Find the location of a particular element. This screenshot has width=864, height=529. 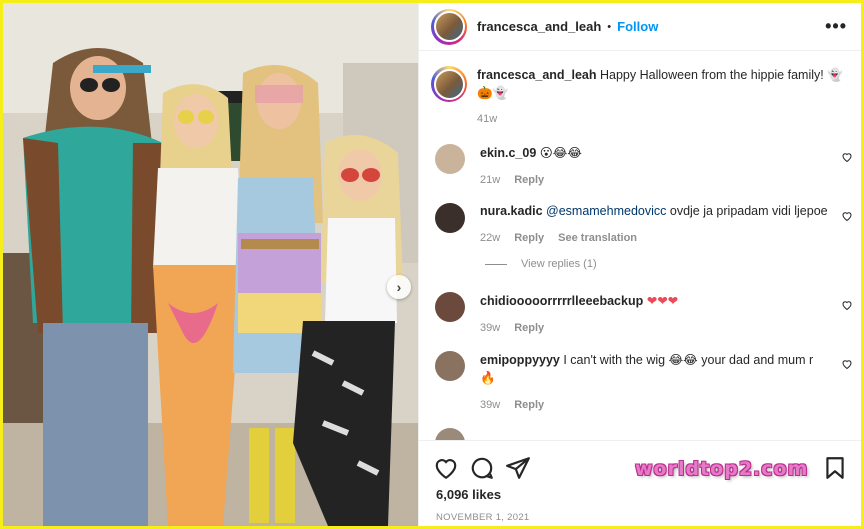

comment-username: nura.kadic is located at coordinates (511, 211).